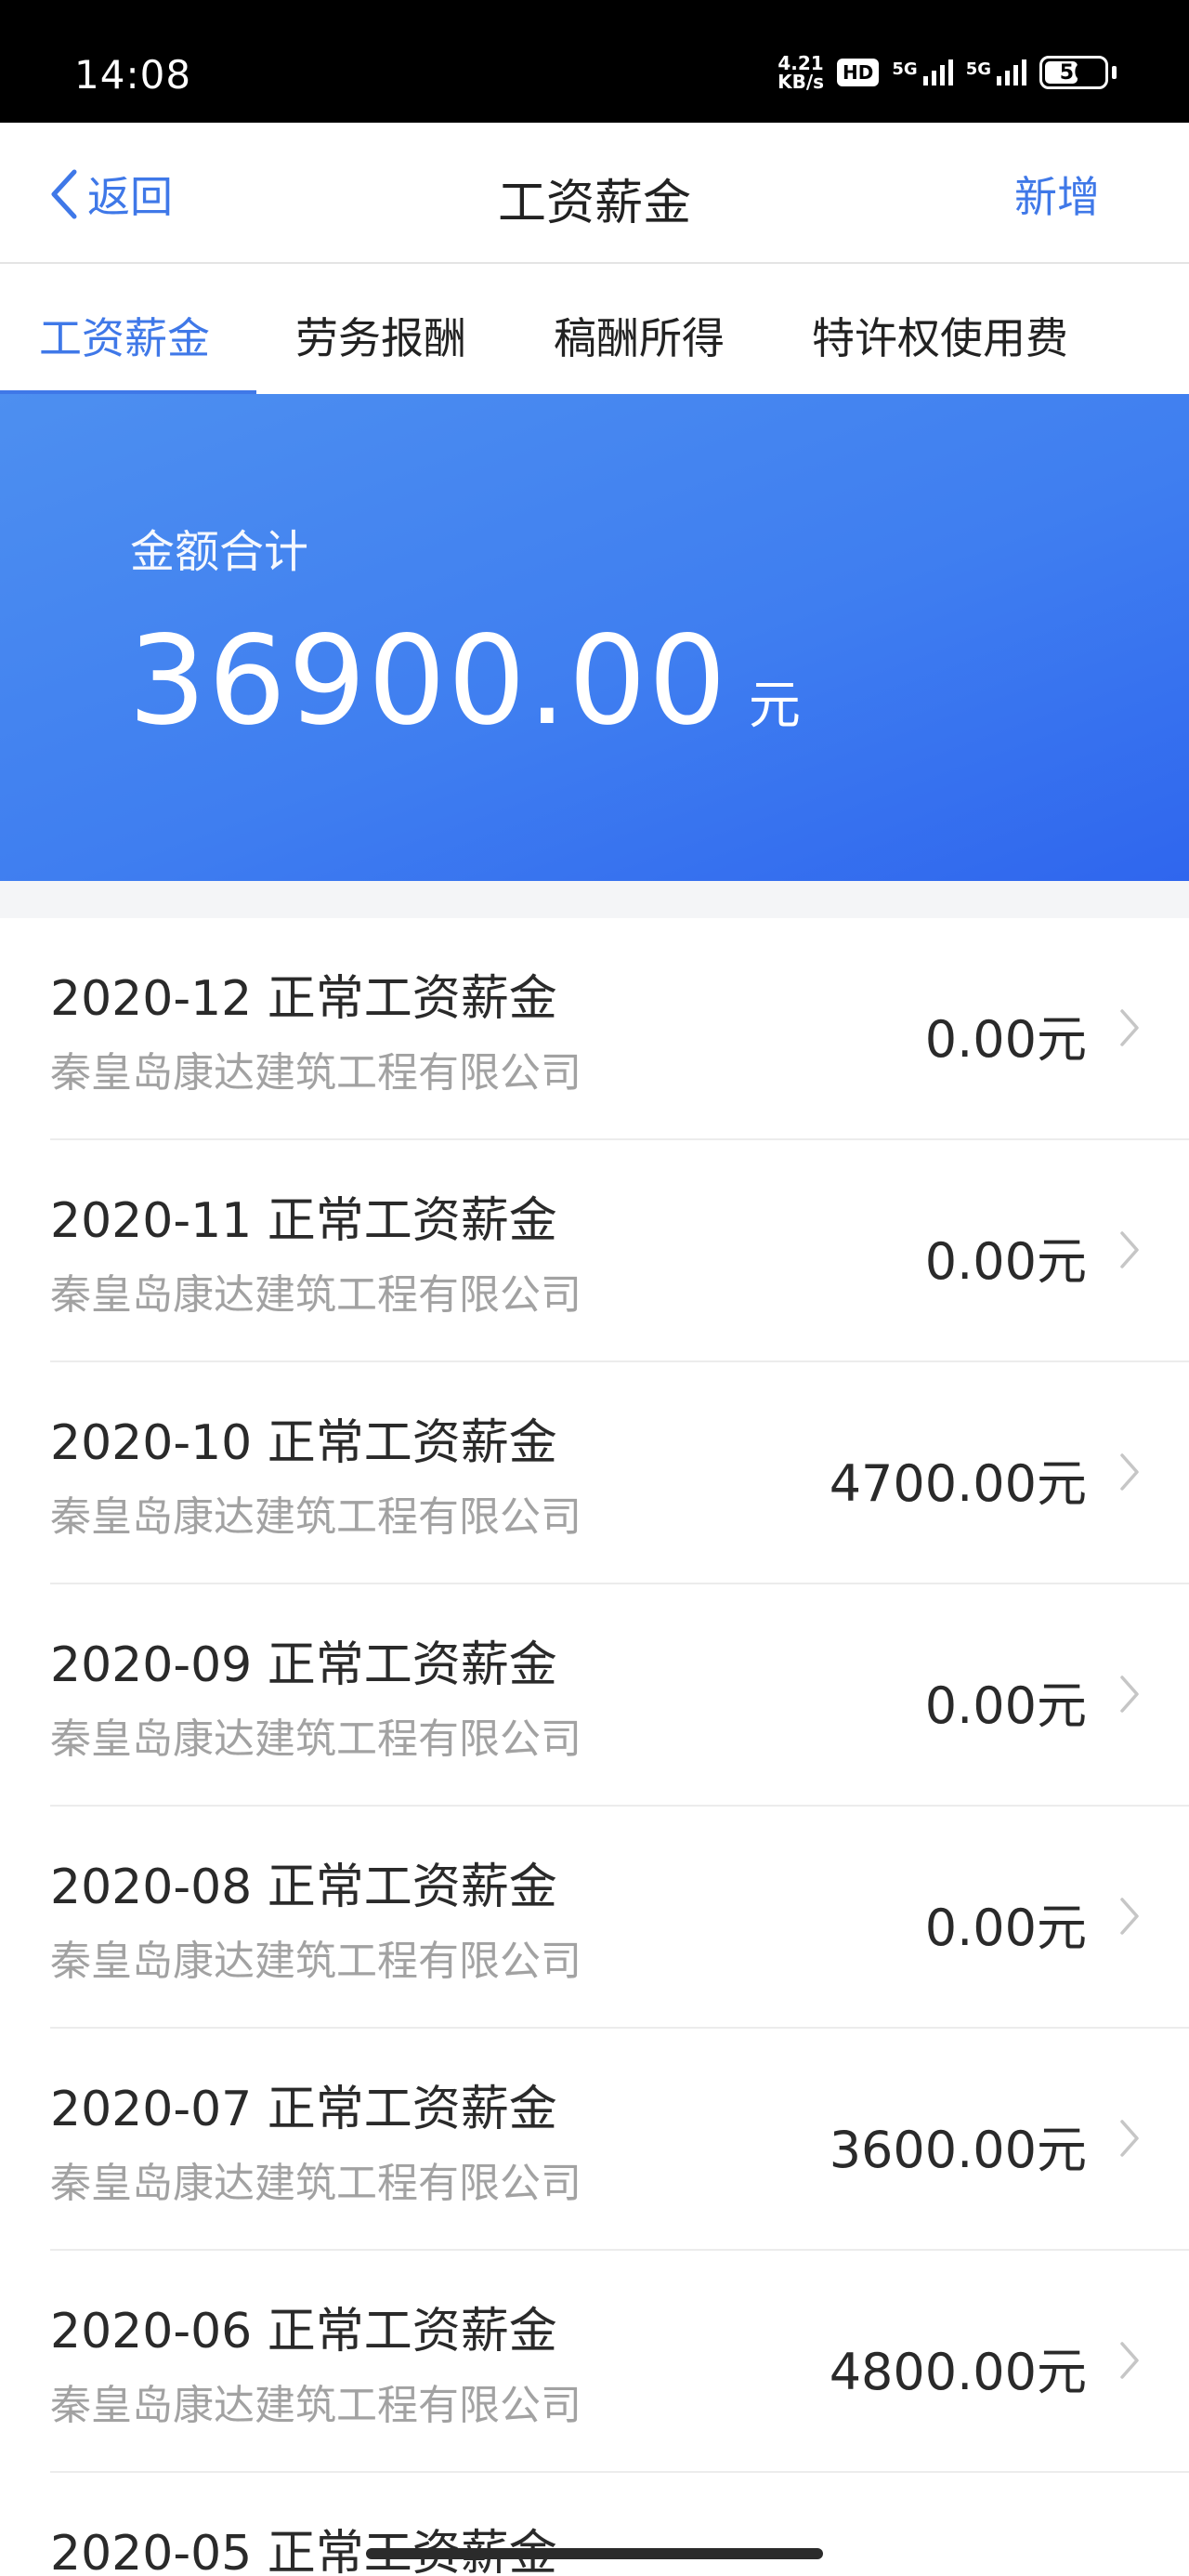  What do you see at coordinates (801, 82) in the screenshot?
I see `network-speed-unit: KB/s` at bounding box center [801, 82].